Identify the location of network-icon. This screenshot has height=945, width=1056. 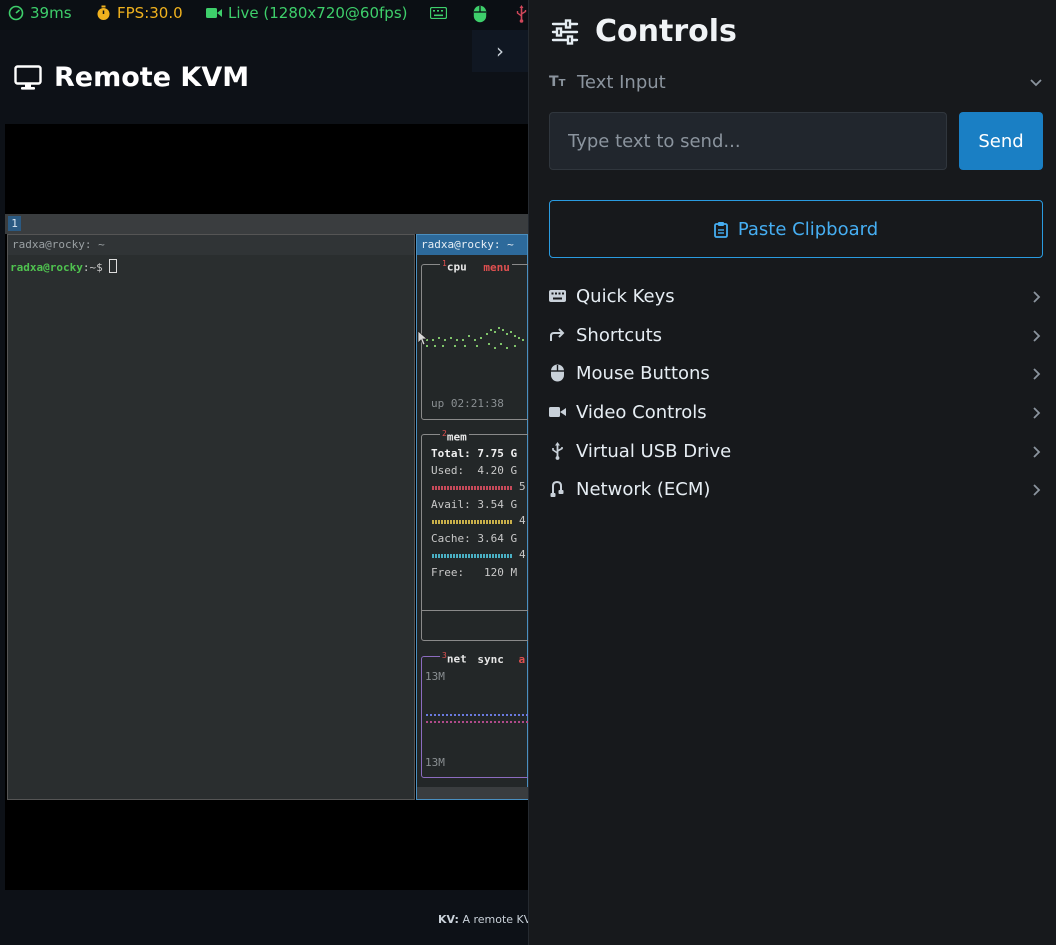
(557, 488).